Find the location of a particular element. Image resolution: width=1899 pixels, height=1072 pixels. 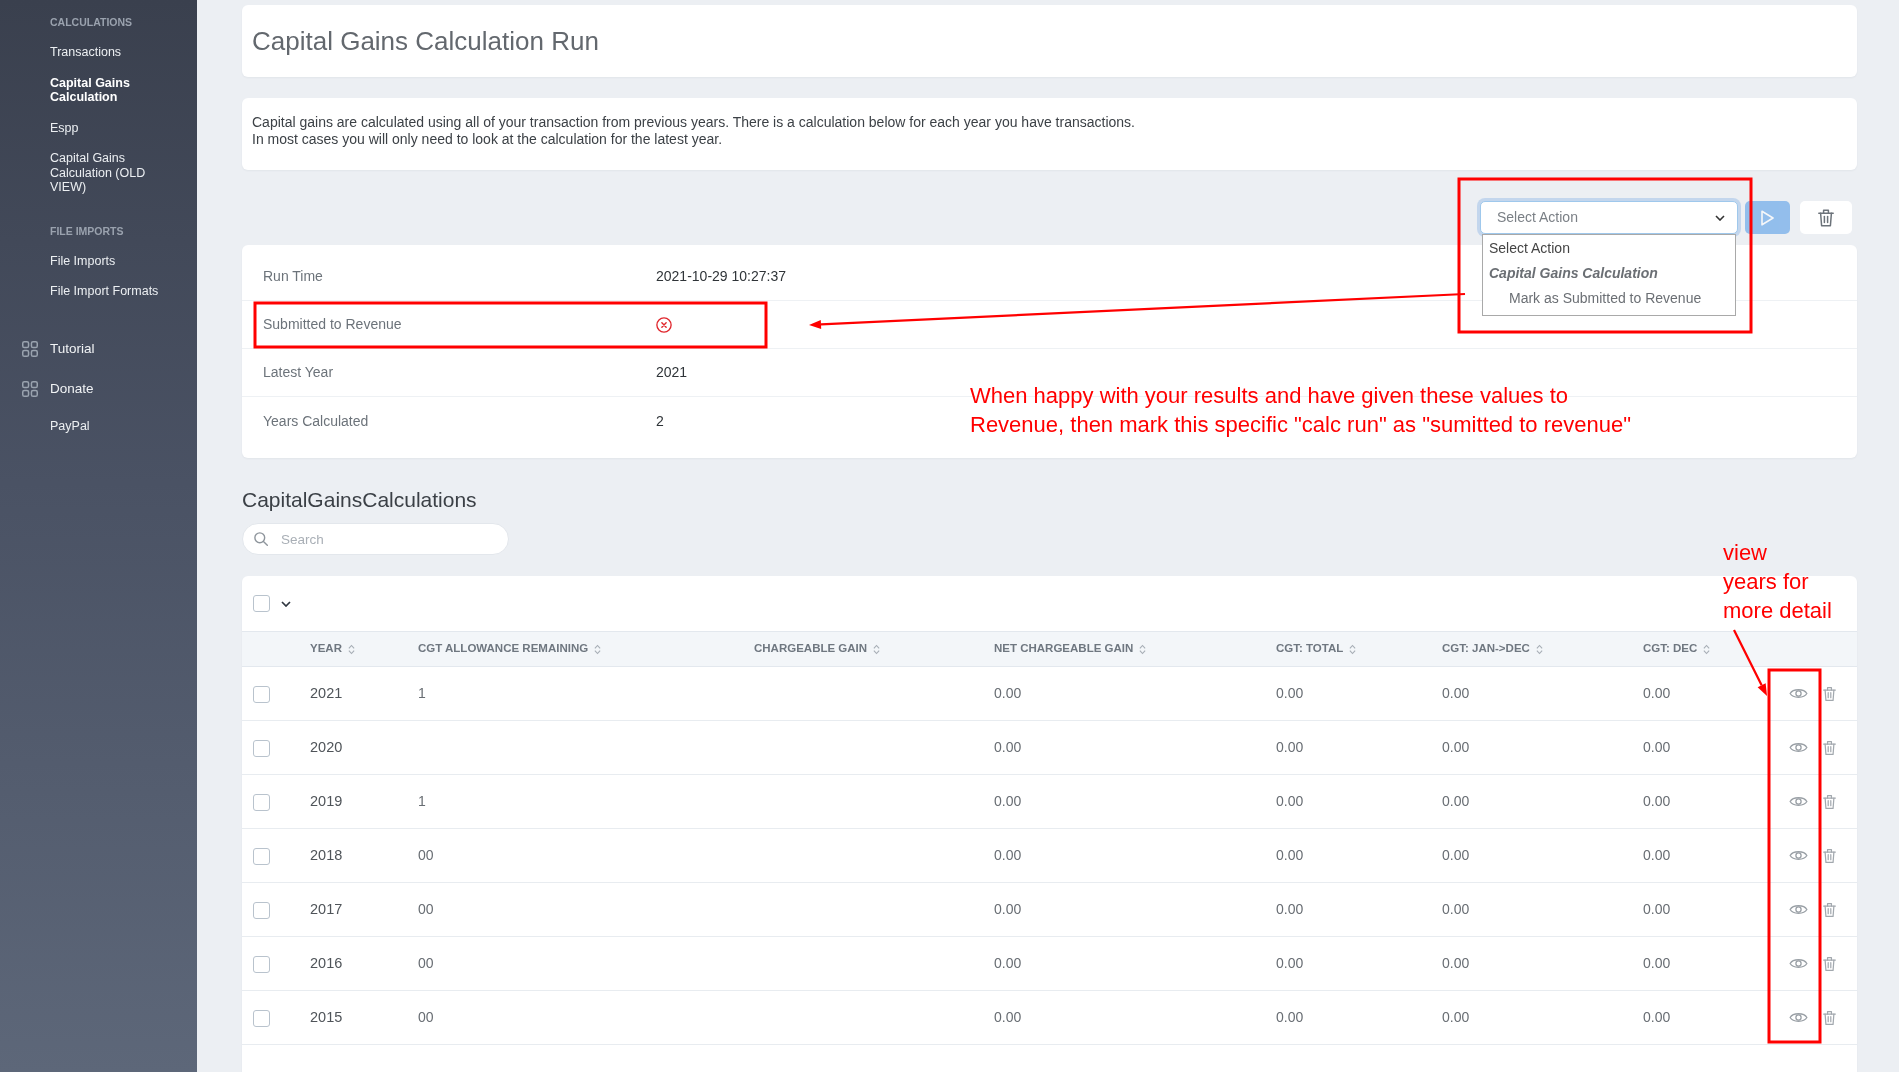

field-label: Submitted to Revenue is located at coordinates (333, 324).